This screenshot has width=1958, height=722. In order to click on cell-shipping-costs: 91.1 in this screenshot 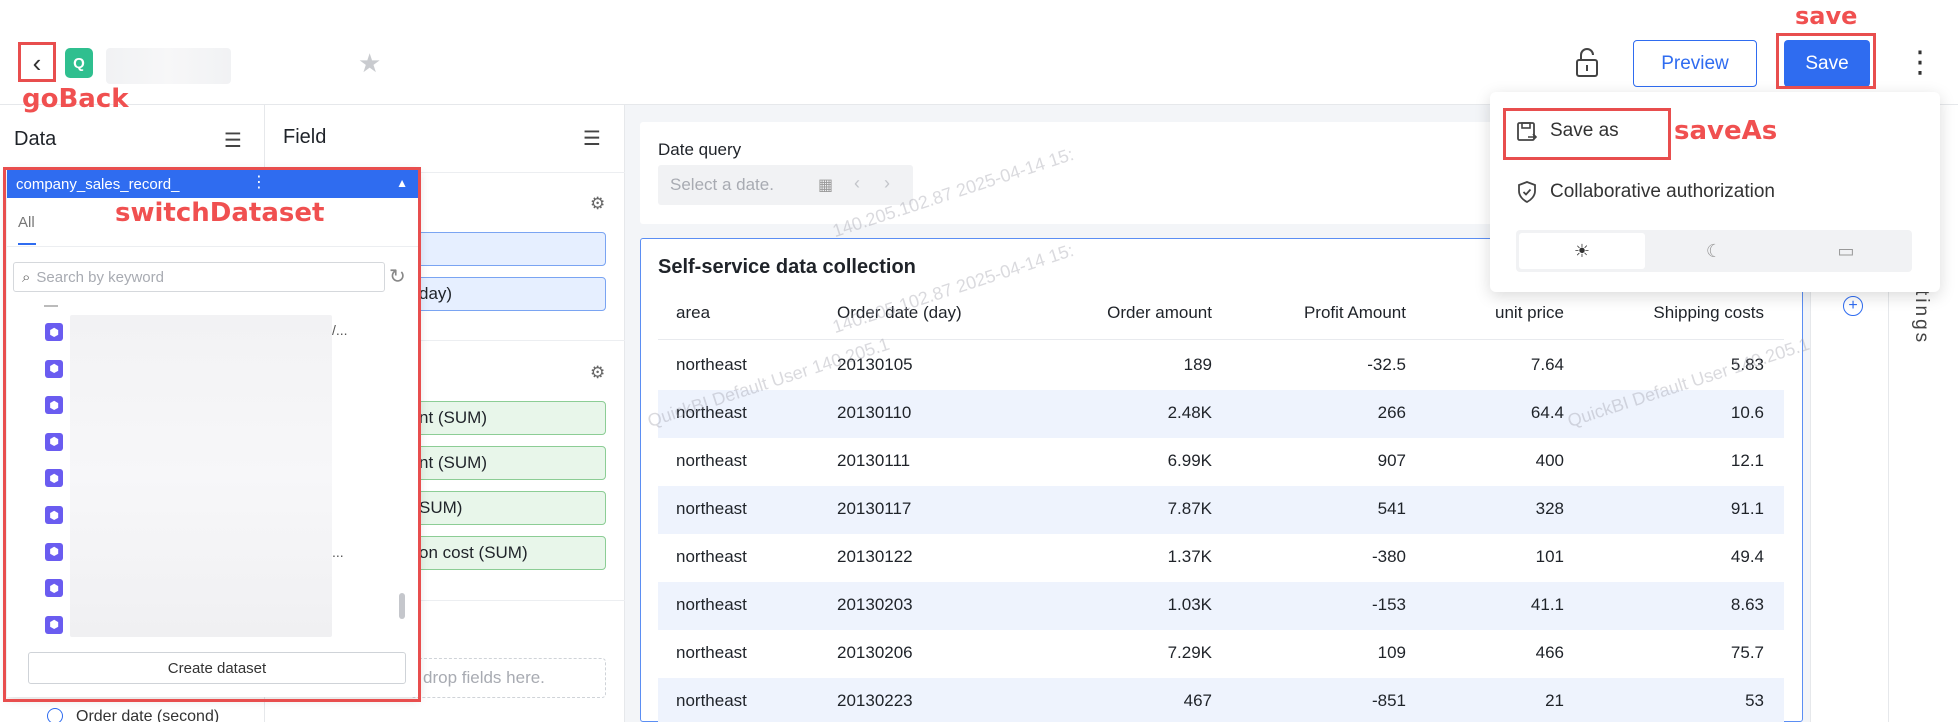, I will do `click(1747, 508)`.